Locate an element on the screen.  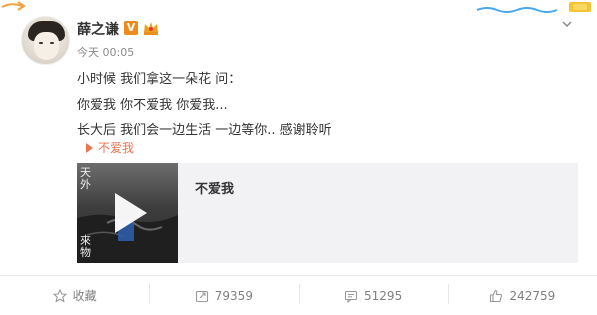
comment-icon is located at coordinates (351, 296).